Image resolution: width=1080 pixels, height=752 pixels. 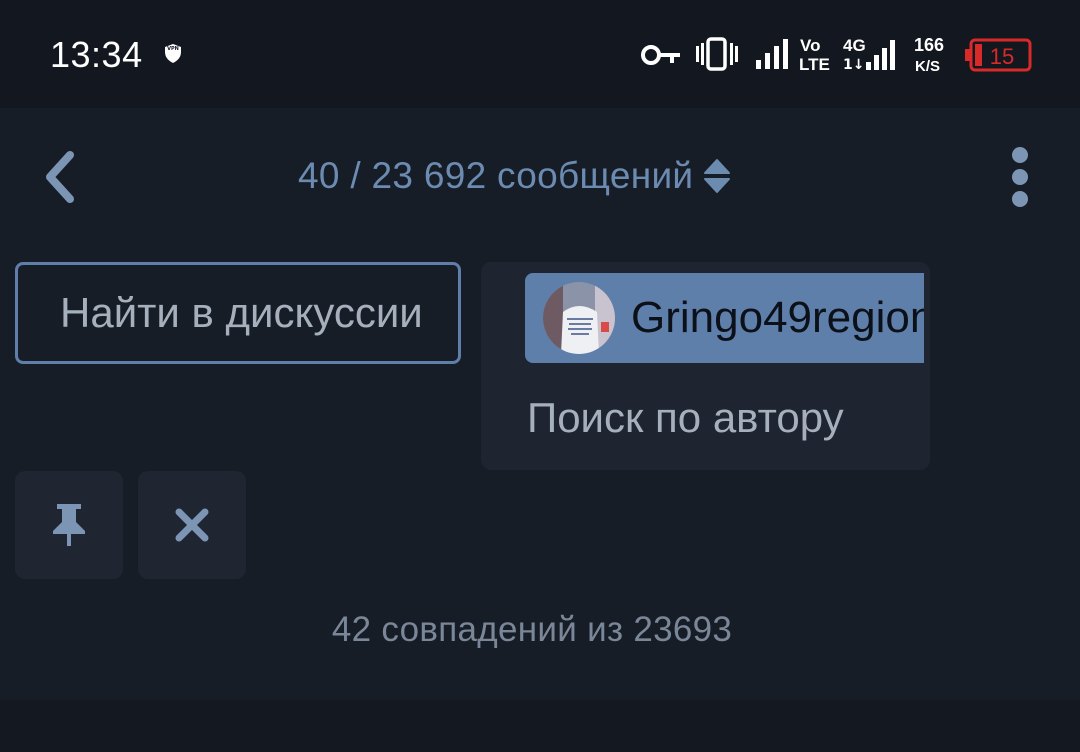 What do you see at coordinates (772, 54) in the screenshot?
I see `signal-icon` at bounding box center [772, 54].